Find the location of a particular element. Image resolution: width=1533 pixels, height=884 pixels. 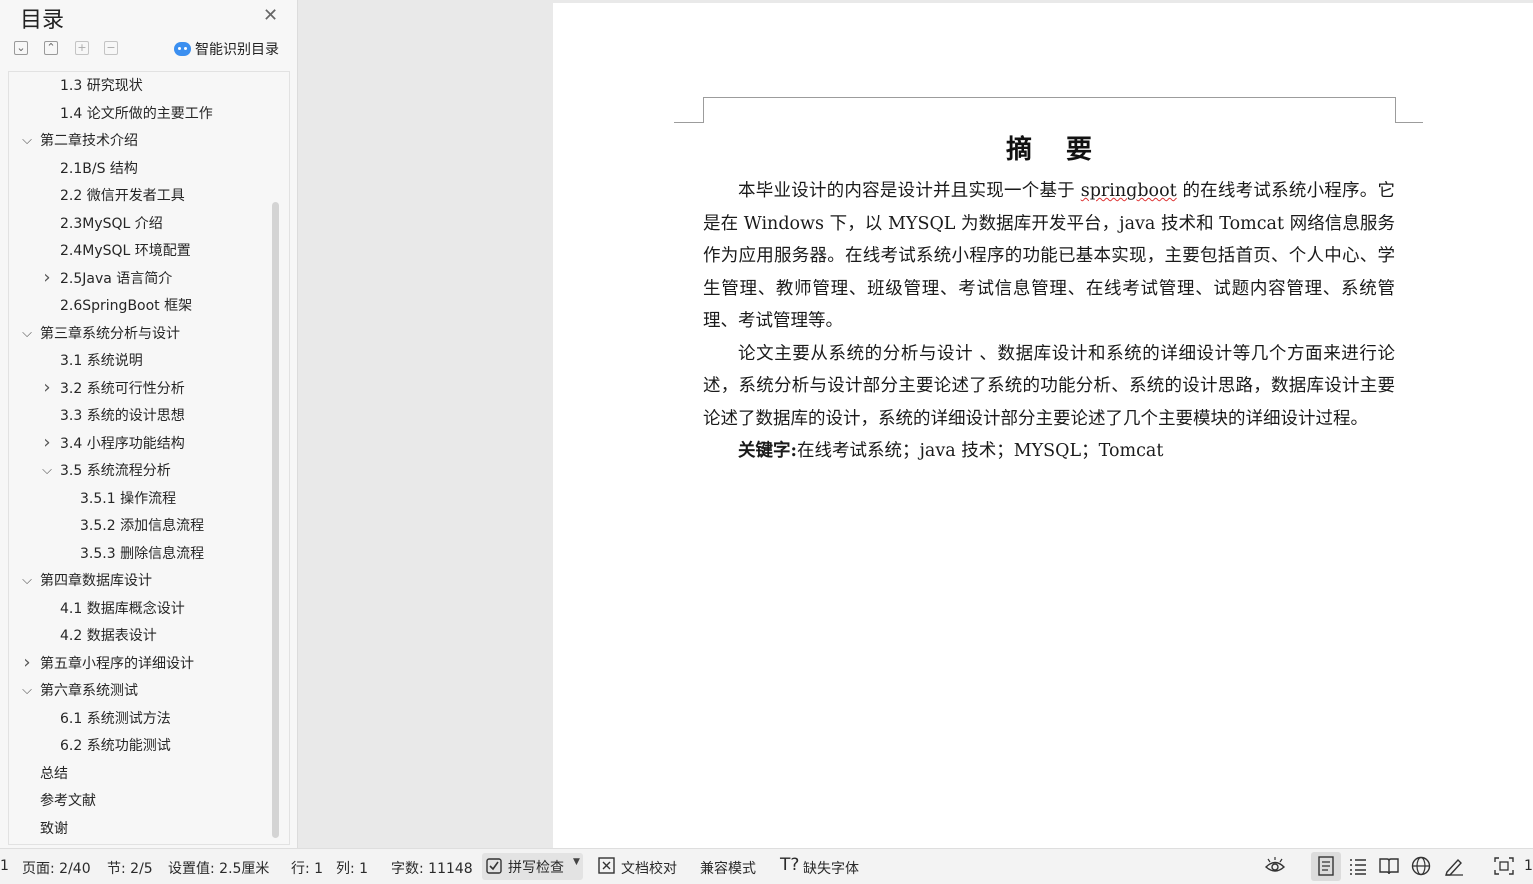

missing-font-label: 缺失字体 is located at coordinates (831, 868).